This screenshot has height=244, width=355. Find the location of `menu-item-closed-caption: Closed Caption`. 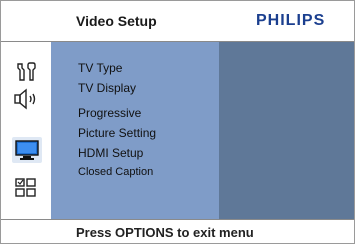

menu-item-closed-caption: Closed Caption is located at coordinates (115, 172).